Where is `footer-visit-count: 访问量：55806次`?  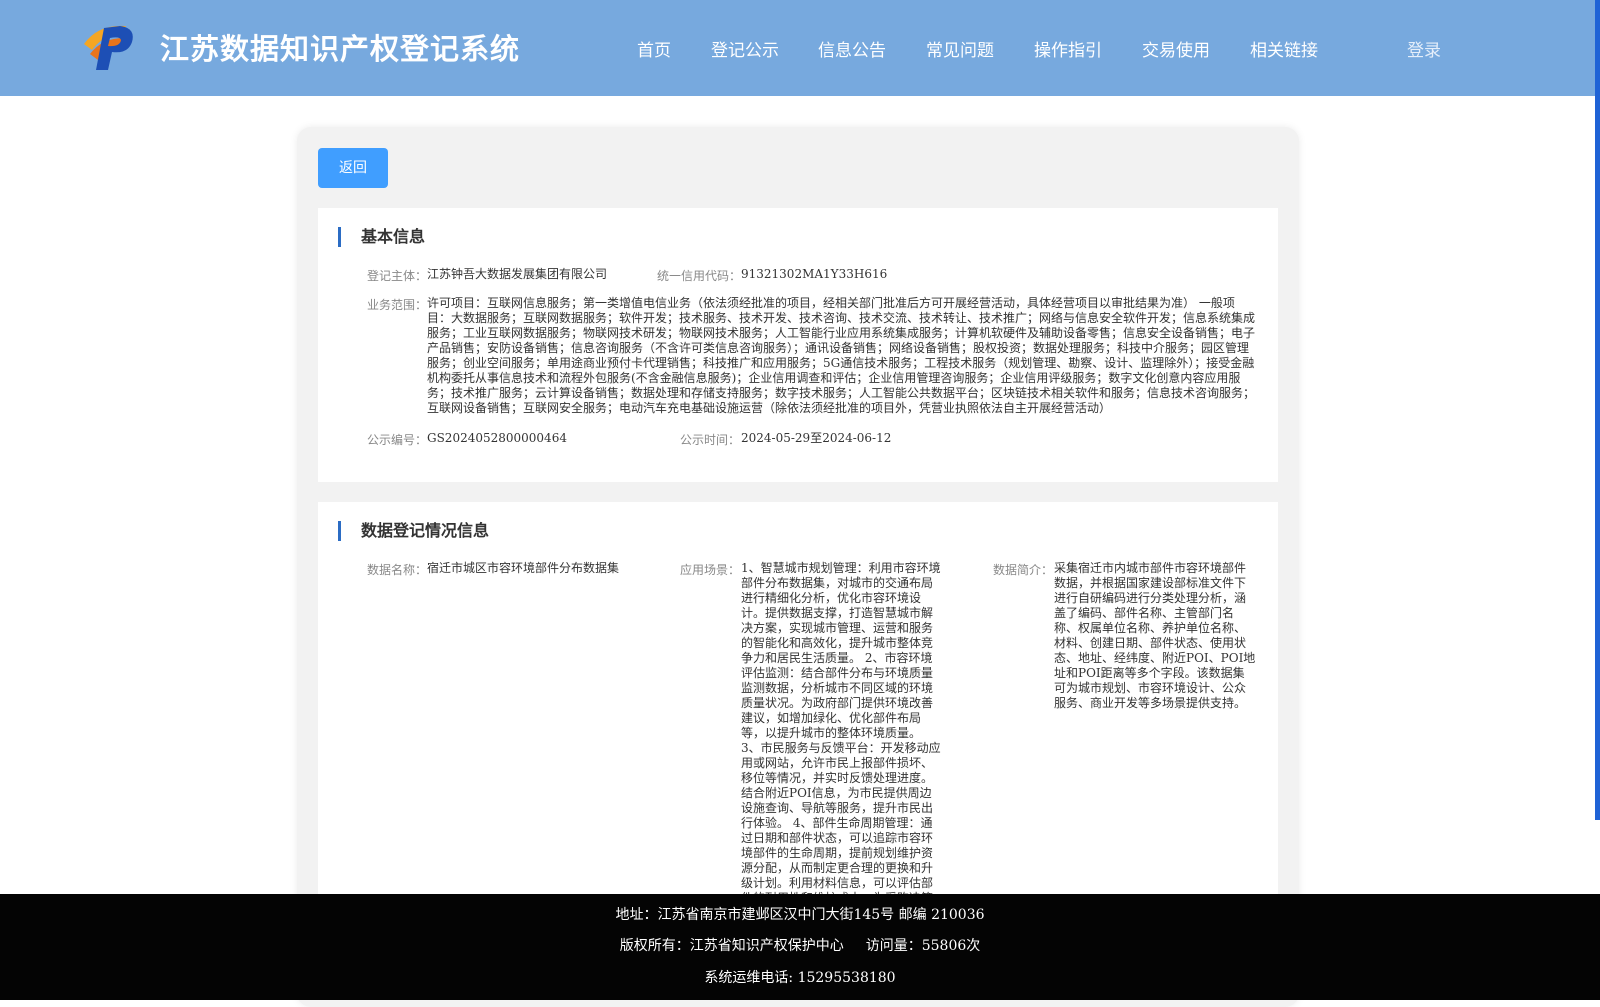 footer-visit-count: 访问量：55806次 is located at coordinates (923, 946).